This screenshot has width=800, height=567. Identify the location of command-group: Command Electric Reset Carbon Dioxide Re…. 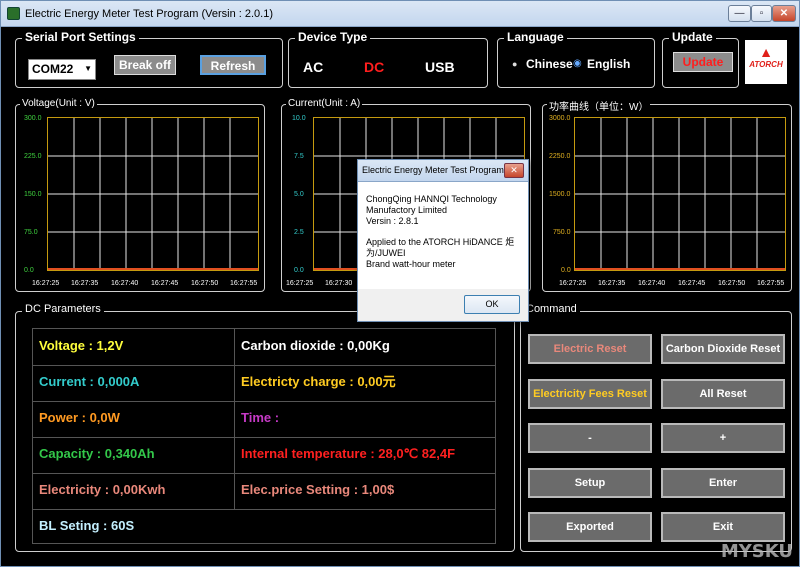
(656, 427).